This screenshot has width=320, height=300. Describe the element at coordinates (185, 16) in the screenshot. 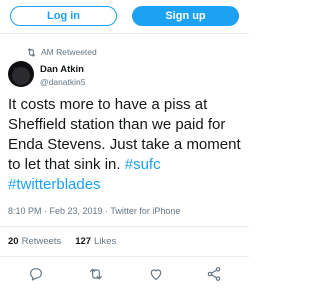

I see `signup-button: Sign up` at that location.